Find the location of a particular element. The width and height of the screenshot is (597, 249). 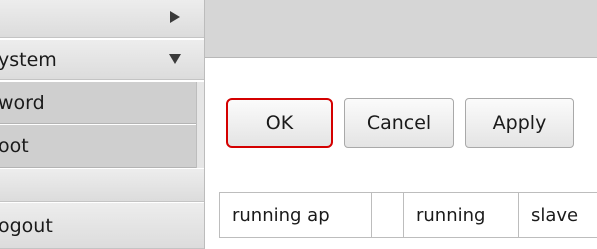

triangle-right-icon is located at coordinates (175, 17).